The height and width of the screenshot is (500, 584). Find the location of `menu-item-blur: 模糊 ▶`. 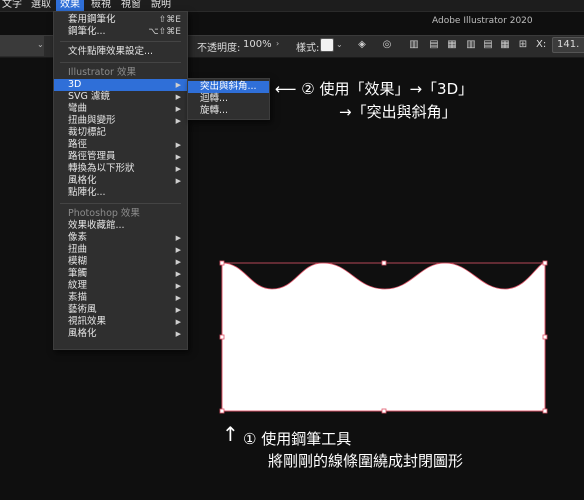

menu-item-blur: 模糊 ▶ is located at coordinates (120, 262).